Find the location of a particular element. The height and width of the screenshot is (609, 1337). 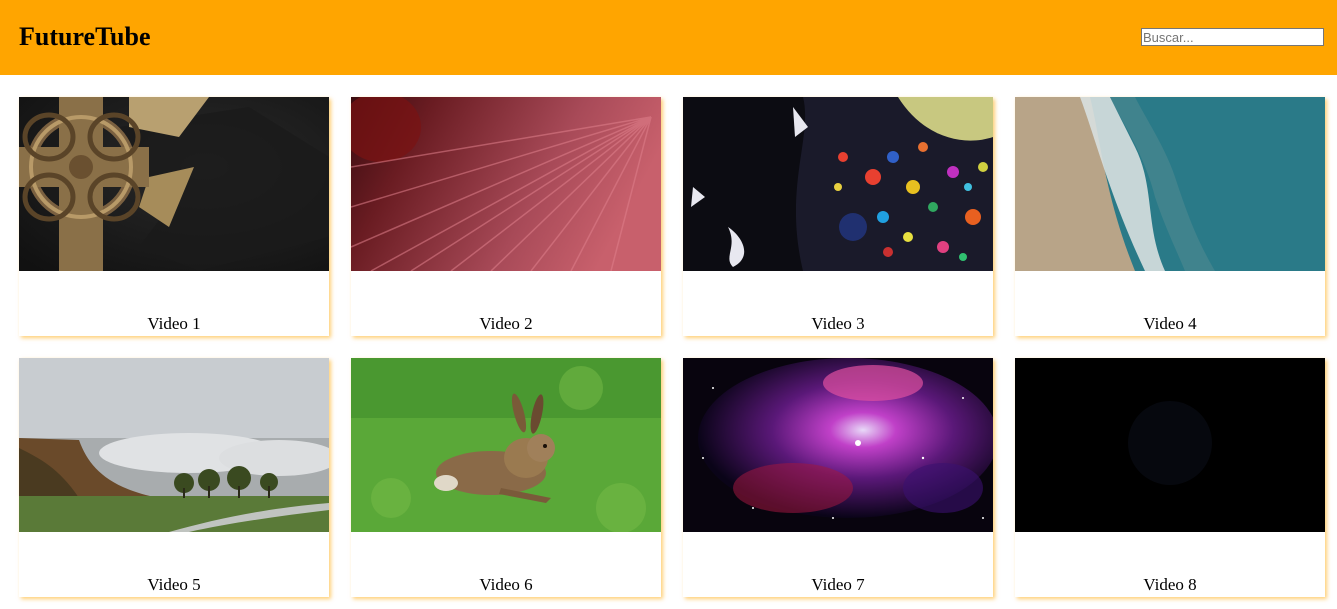

video-card: Video 5 is located at coordinates (174, 477).